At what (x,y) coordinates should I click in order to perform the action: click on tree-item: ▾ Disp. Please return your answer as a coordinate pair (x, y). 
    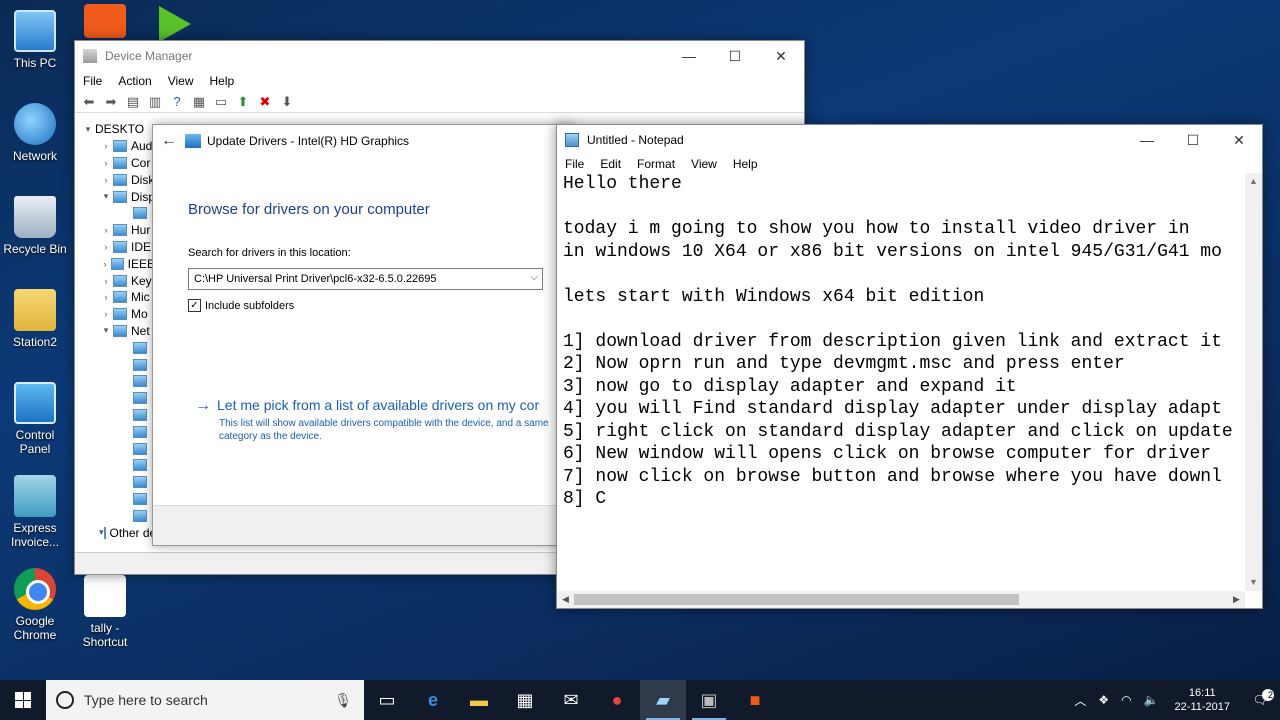
    Looking at the image, I should click on (115, 196).